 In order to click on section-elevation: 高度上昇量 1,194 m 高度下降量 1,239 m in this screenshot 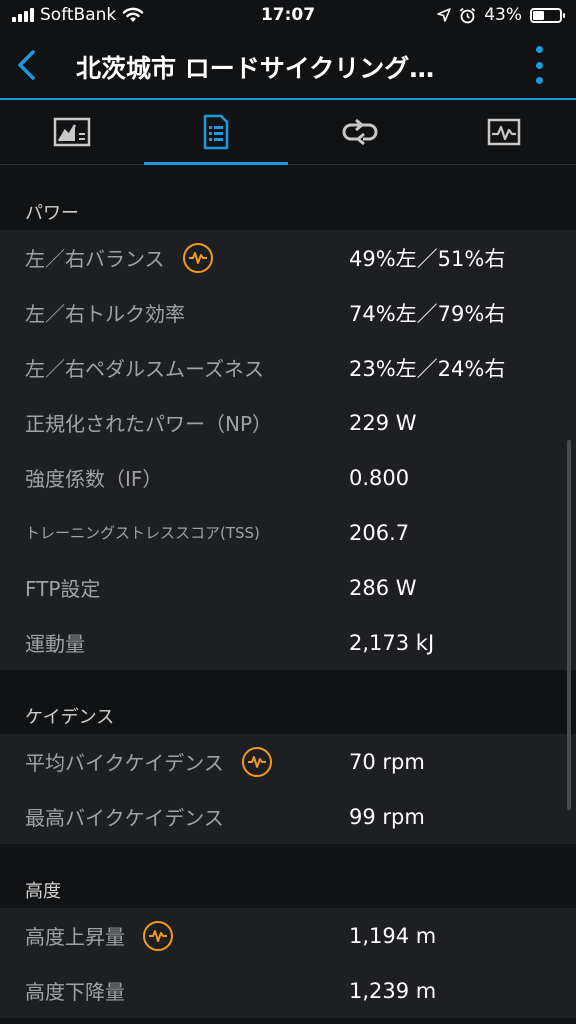, I will do `click(288, 963)`.